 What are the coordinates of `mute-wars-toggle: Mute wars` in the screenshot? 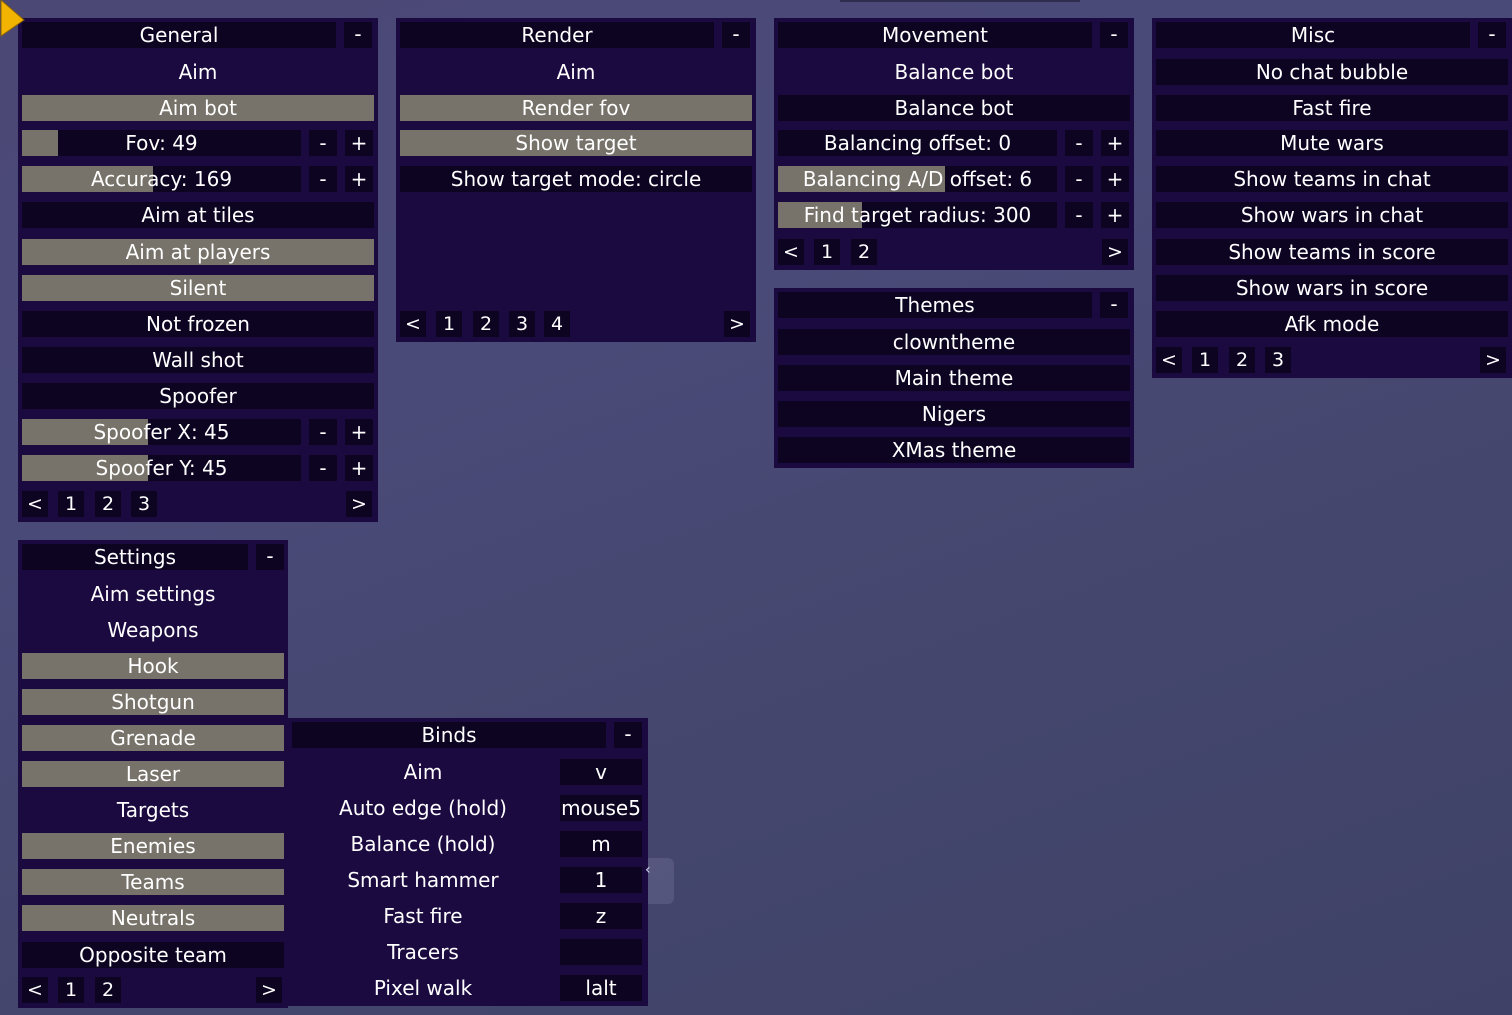 It's located at (1332, 143).